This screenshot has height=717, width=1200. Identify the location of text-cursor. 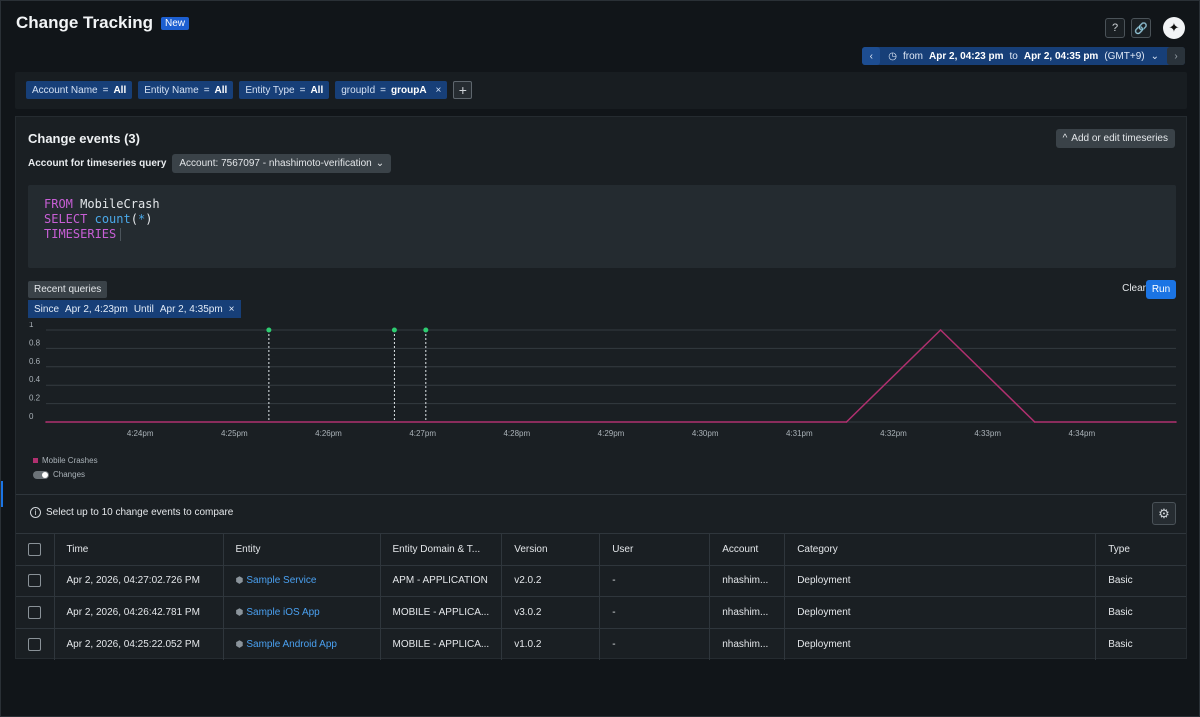
(121, 234).